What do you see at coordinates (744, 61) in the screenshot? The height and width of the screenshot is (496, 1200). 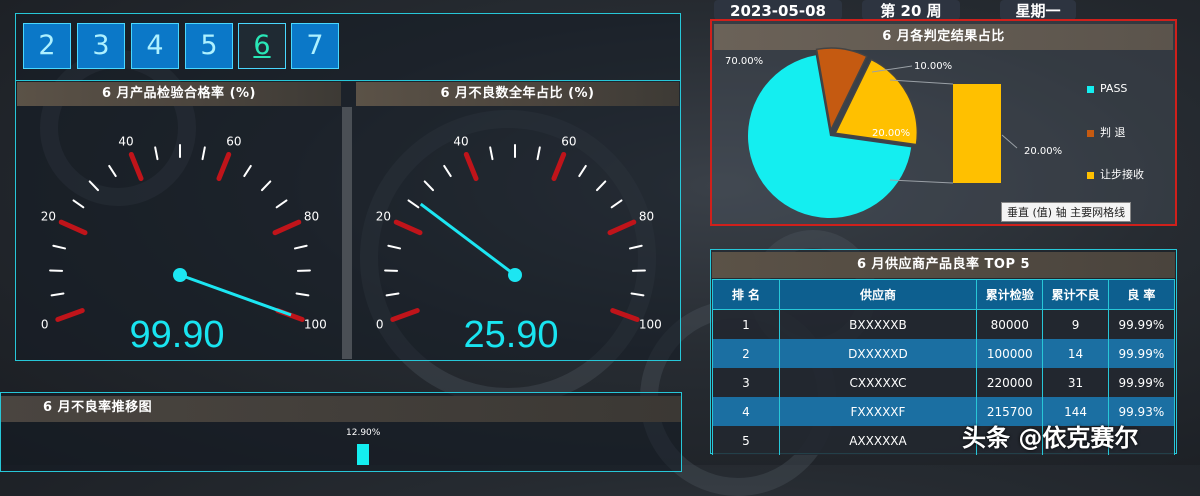 I see `pie-data-label: 70.00%` at bounding box center [744, 61].